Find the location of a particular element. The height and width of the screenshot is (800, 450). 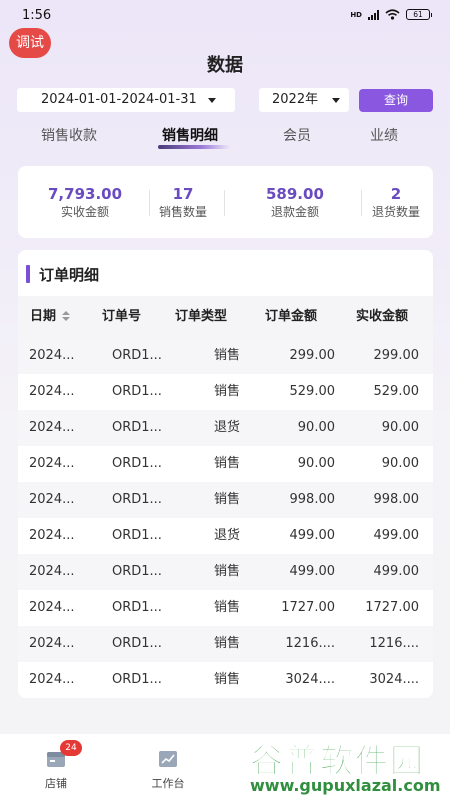

signal-icon is located at coordinates (373, 14).